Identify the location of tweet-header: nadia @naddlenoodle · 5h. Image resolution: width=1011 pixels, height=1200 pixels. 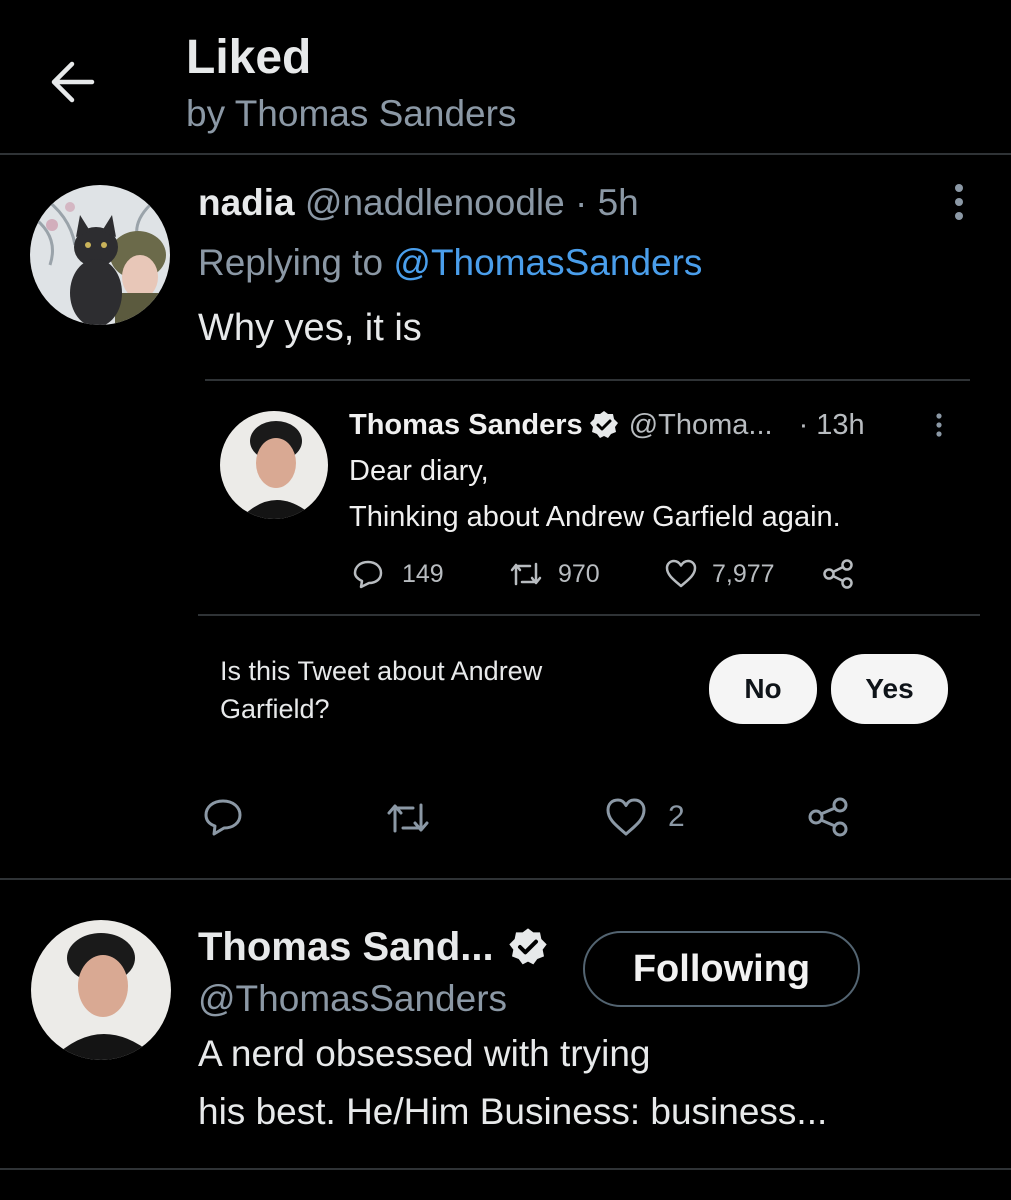
(418, 203).